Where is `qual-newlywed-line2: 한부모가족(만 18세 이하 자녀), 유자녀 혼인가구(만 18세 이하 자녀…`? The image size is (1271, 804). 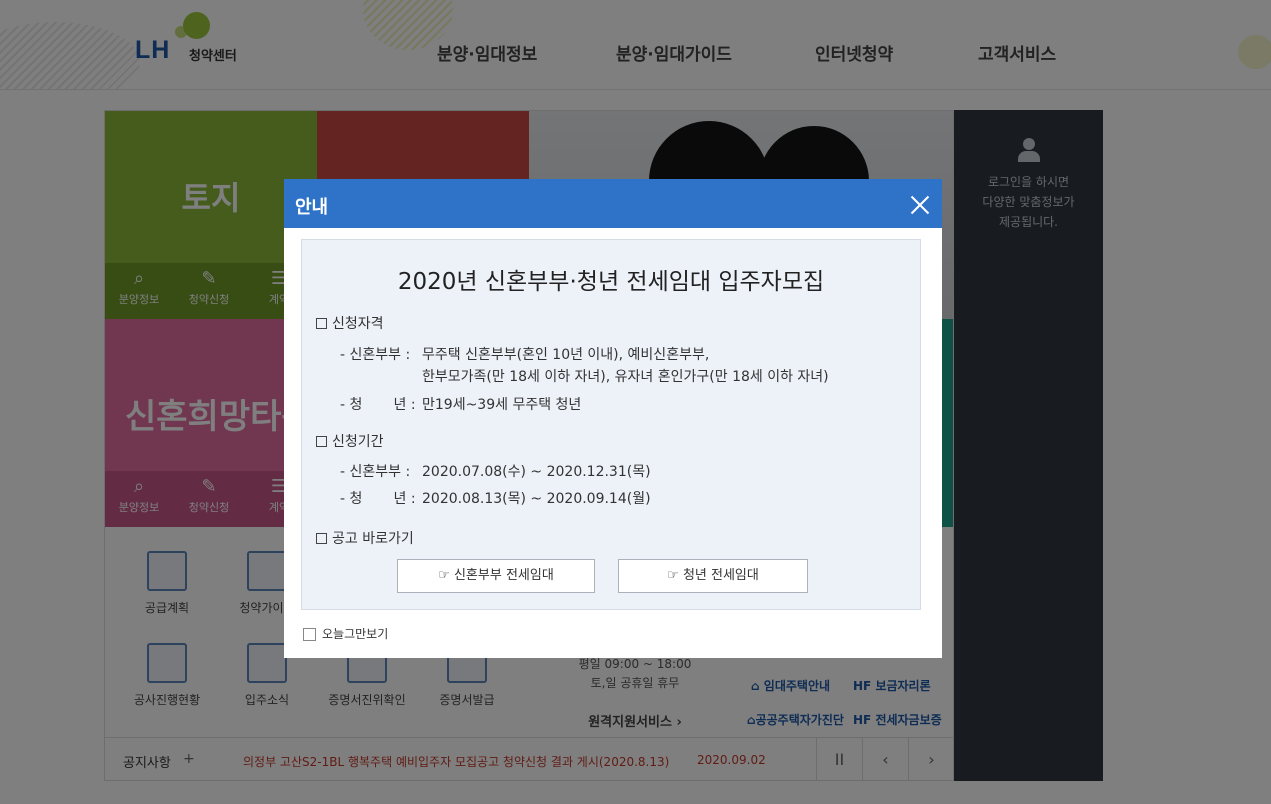
qual-newlywed-line2: 한부모가족(만 18세 이하 자녀), 유자녀 혼인가구(만 18세 이하 자녀… is located at coordinates (625, 377).